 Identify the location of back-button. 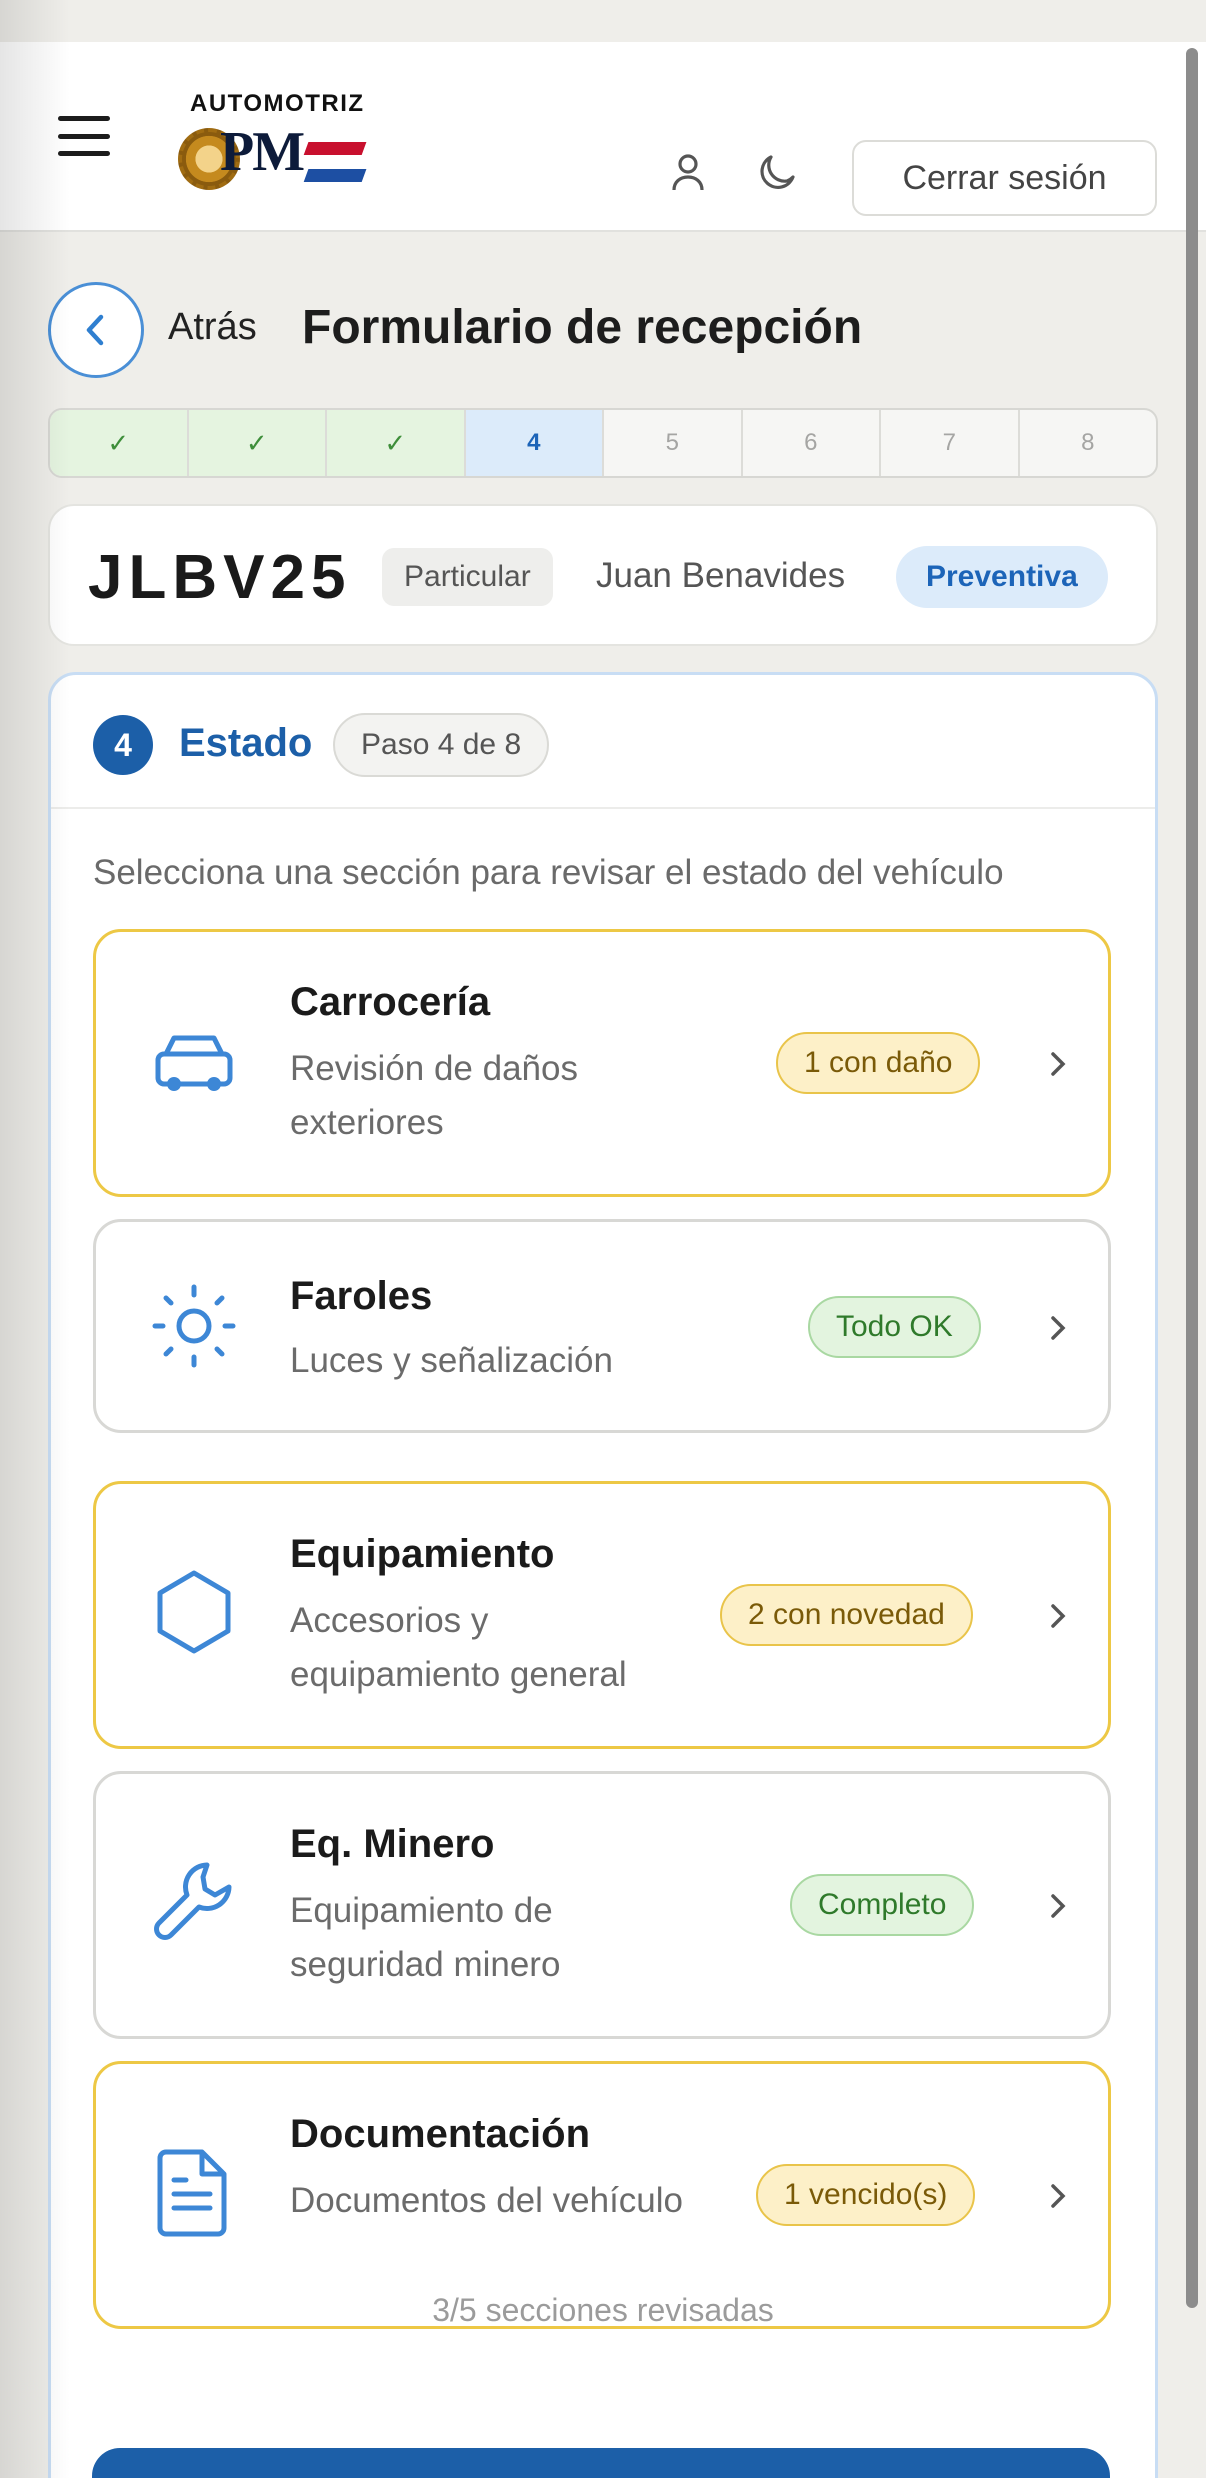
(96, 330).